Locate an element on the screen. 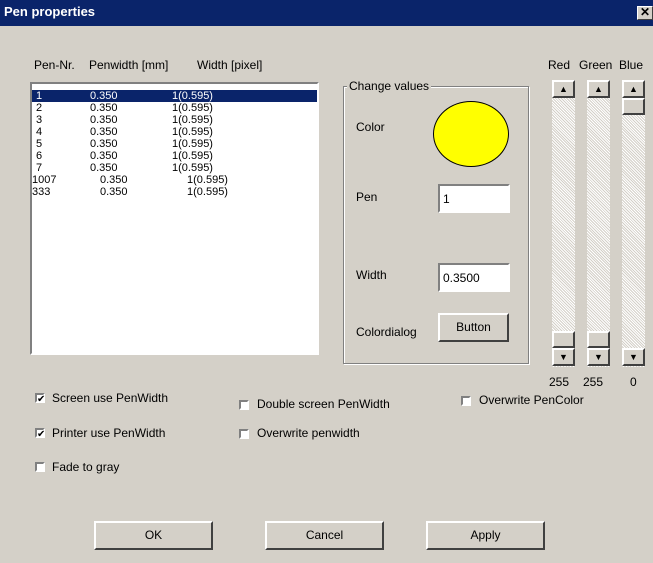 The image size is (653, 563). pen-nr: 5 is located at coordinates (39, 144).